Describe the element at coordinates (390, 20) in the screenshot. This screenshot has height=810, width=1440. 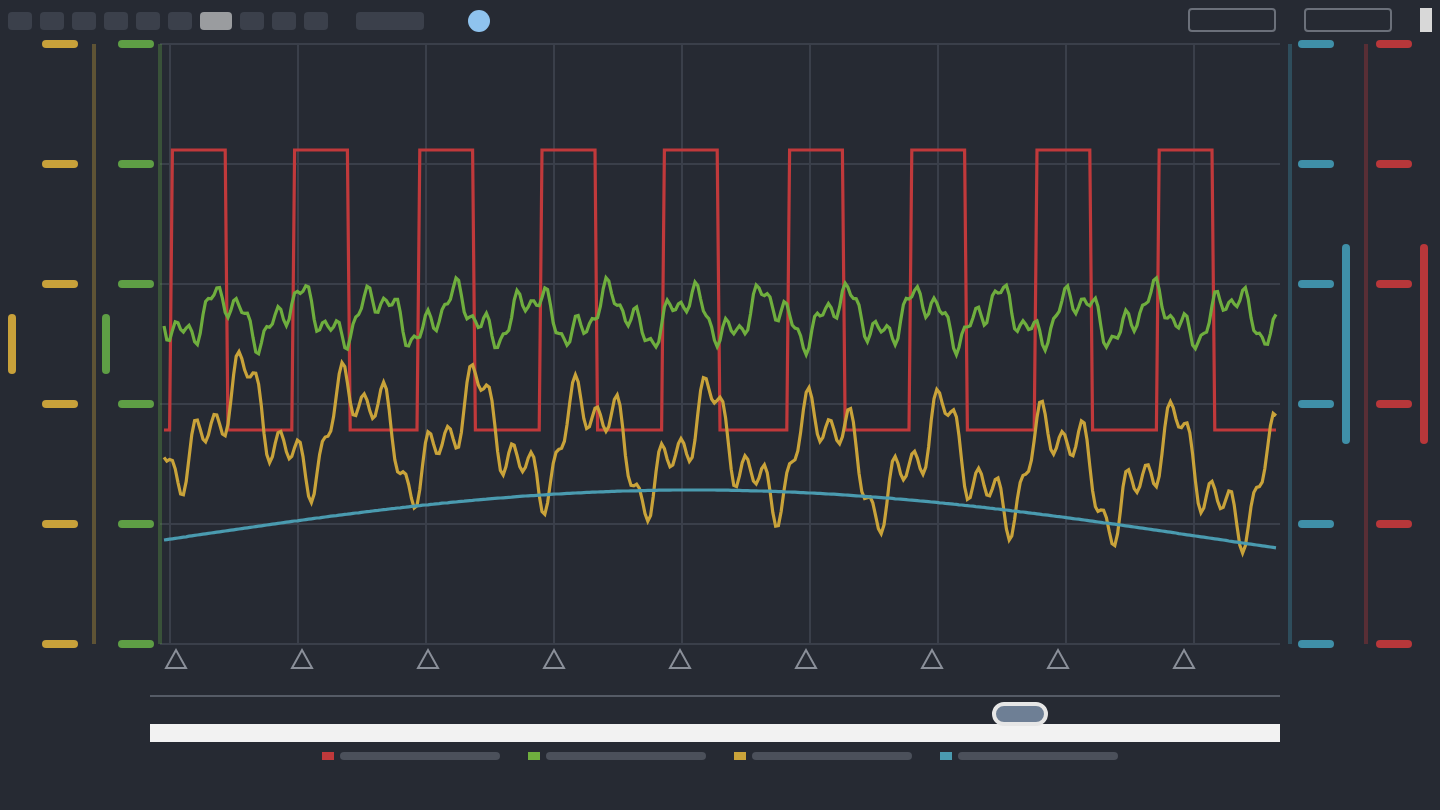
I see `range-field` at that location.